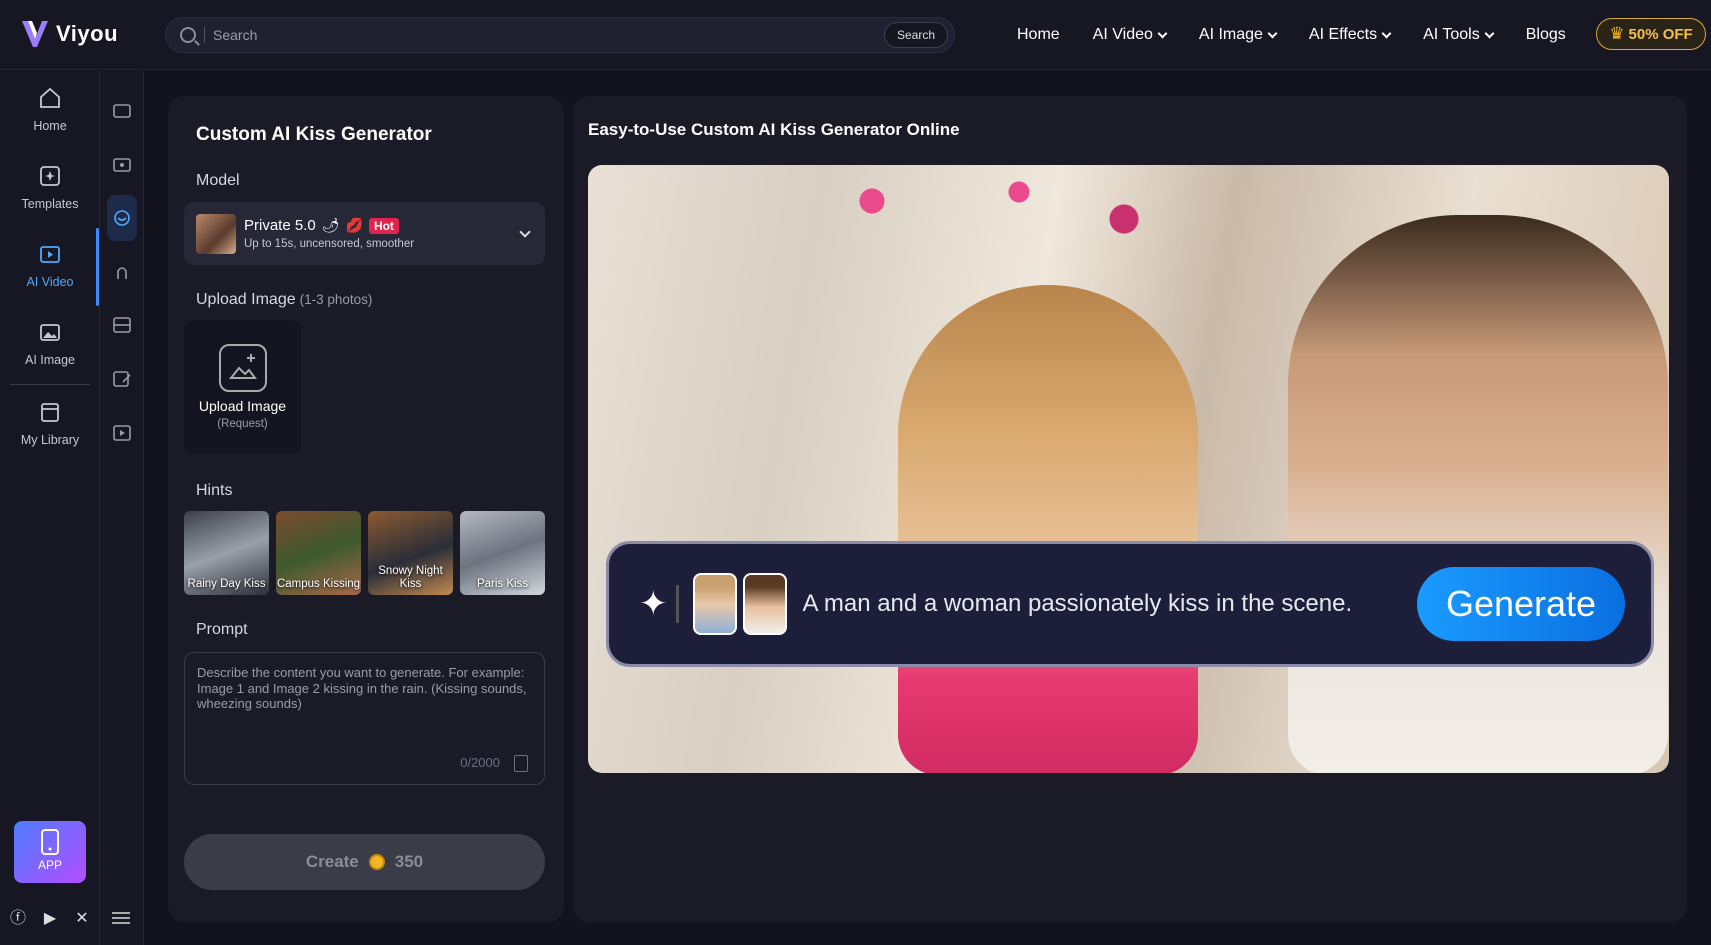 The height and width of the screenshot is (945, 1711). Describe the element at coordinates (318, 583) in the screenshot. I see `hint-label: Campus Kissing` at that location.